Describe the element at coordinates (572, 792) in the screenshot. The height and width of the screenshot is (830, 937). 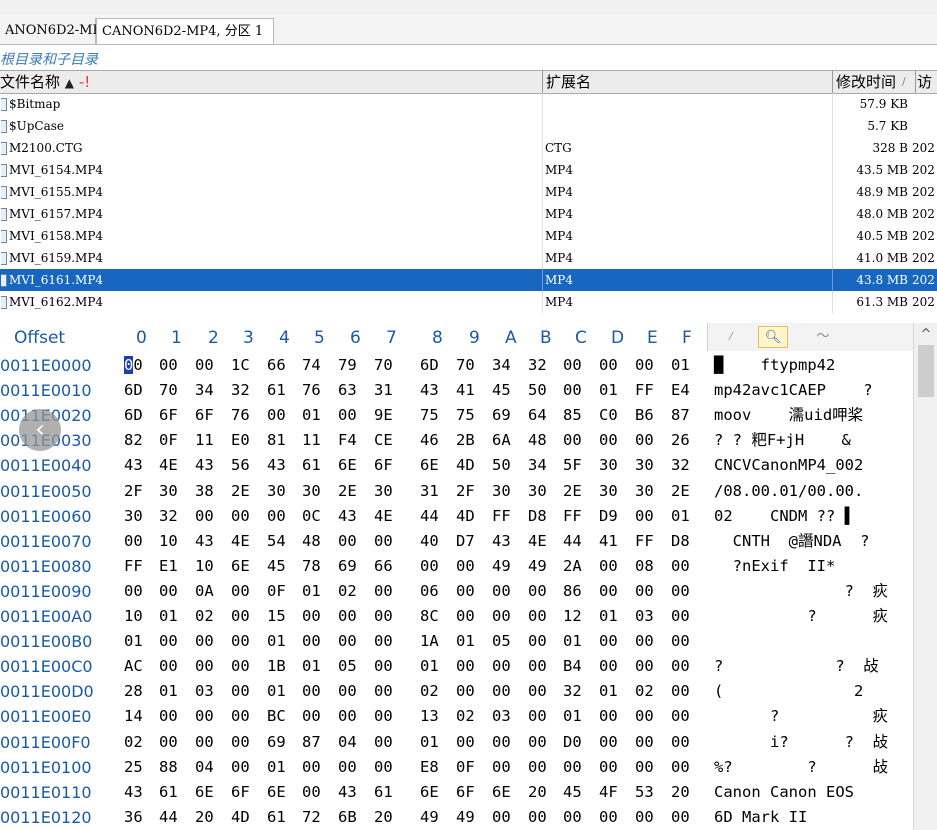
I see `hex-byte: 45` at that location.